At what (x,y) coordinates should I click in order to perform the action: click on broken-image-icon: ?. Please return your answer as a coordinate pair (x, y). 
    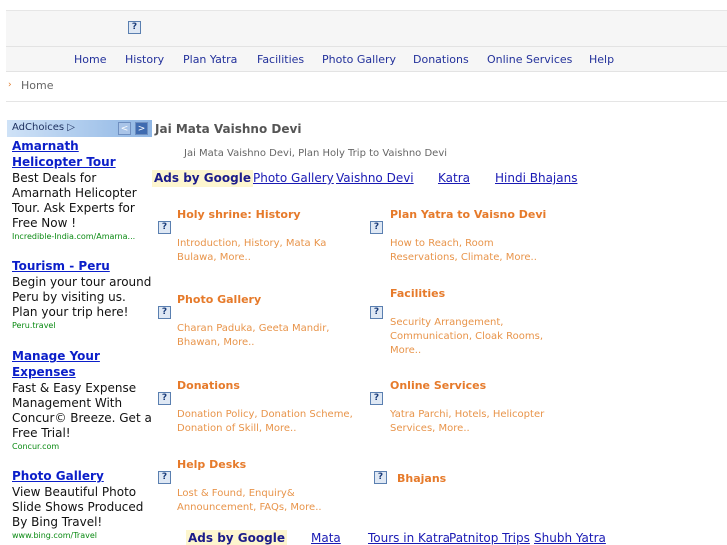
    Looking at the image, I should click on (134, 27).